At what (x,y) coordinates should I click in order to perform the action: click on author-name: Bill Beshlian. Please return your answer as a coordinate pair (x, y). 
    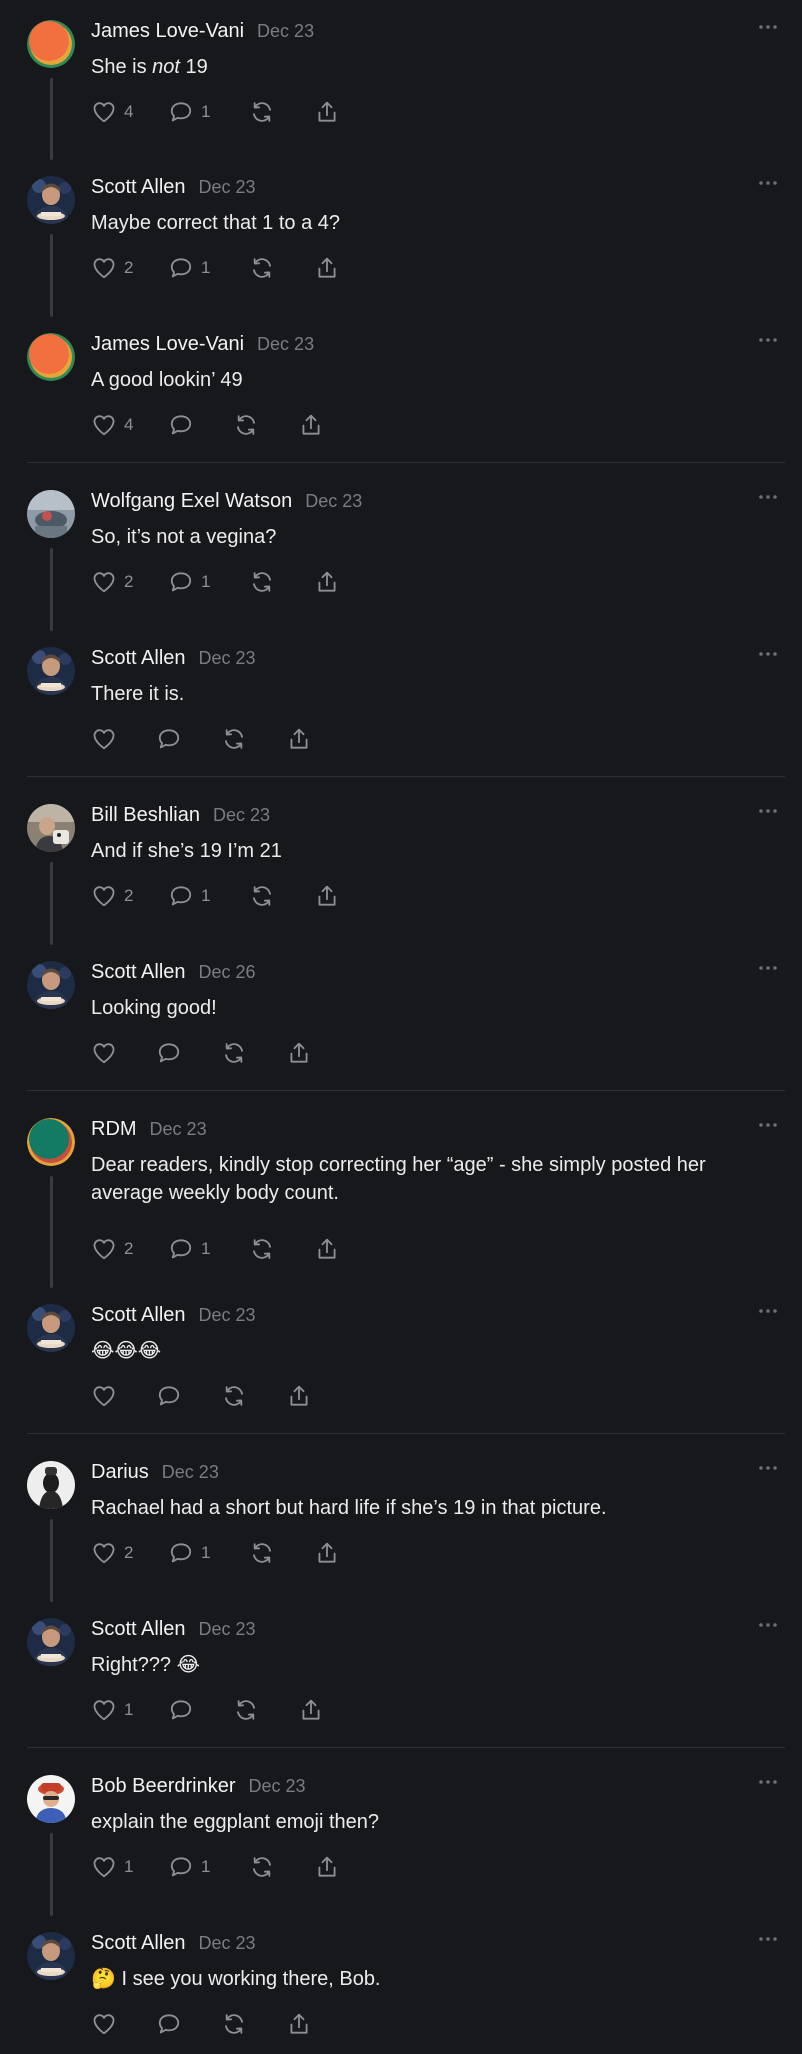
    Looking at the image, I should click on (145, 815).